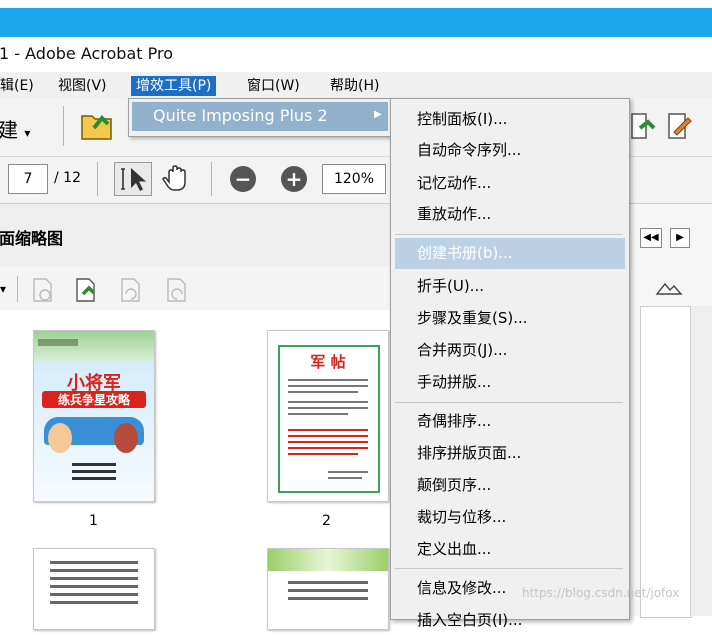  Describe the element at coordinates (87, 292) in the screenshot. I see `insert-page-icon` at that location.